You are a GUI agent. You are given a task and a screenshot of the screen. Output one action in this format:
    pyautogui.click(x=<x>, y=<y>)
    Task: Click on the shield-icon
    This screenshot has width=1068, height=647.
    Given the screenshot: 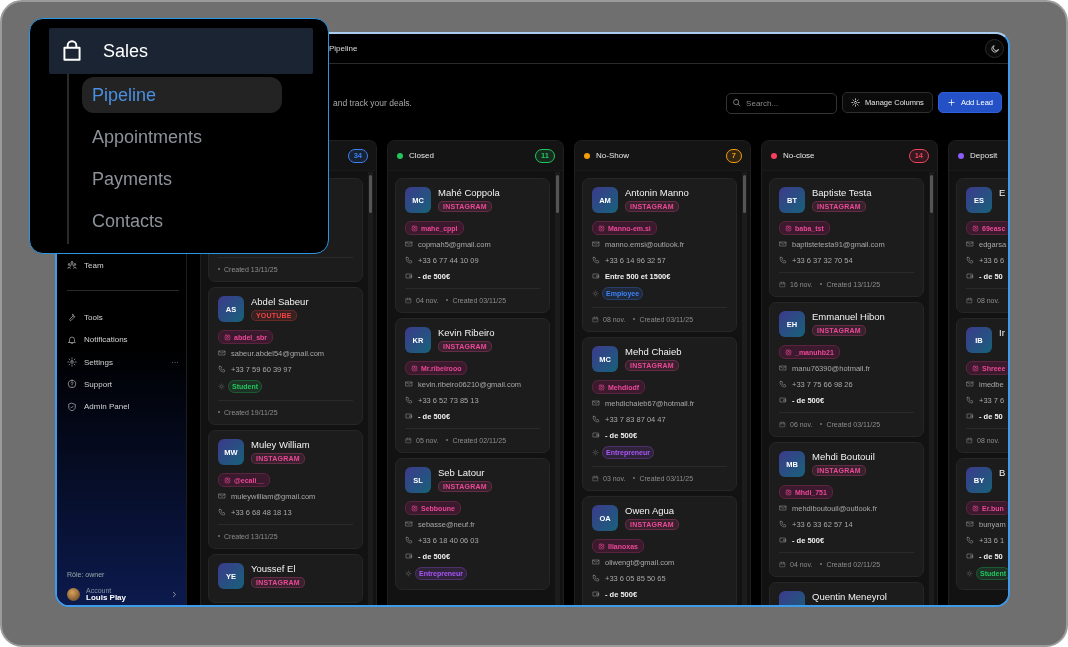 What is the action you would take?
    pyautogui.click(x=72, y=406)
    